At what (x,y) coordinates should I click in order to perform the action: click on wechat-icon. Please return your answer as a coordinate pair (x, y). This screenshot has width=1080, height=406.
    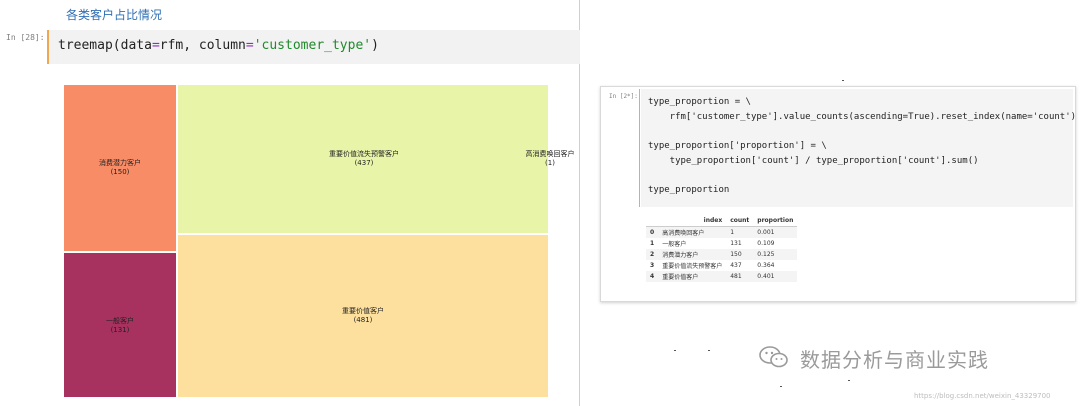
    Looking at the image, I should click on (773, 357).